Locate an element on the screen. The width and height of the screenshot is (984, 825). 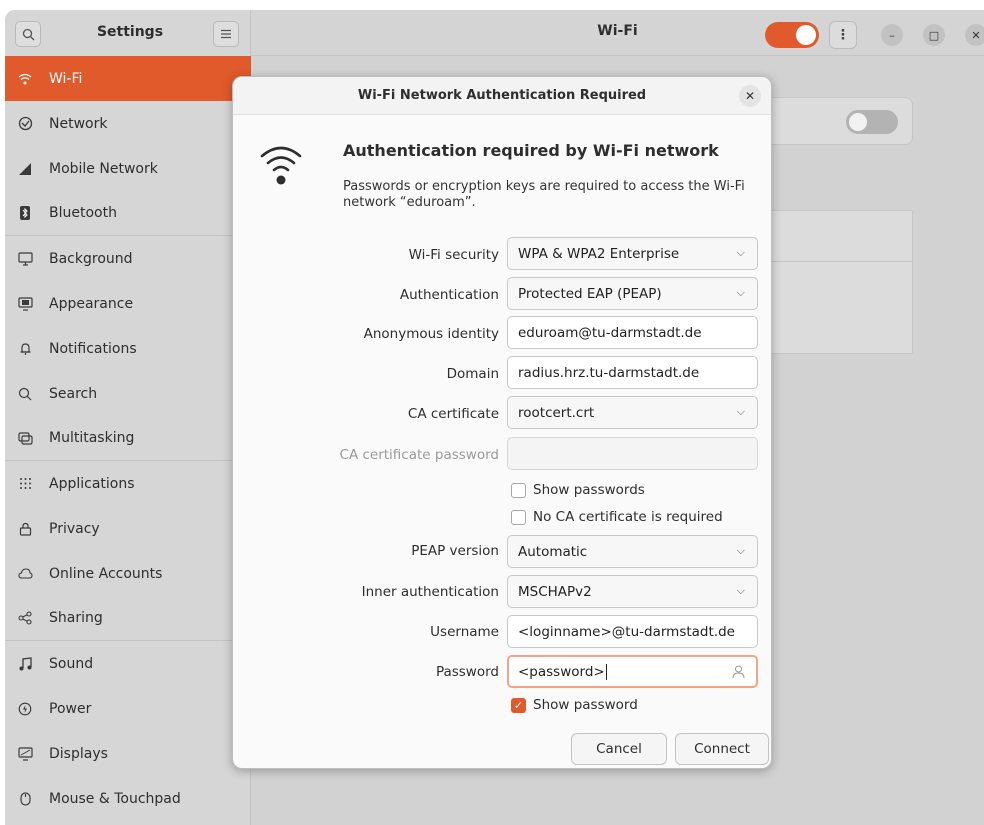
sidebar-item-label: Sharing is located at coordinates (76, 618).